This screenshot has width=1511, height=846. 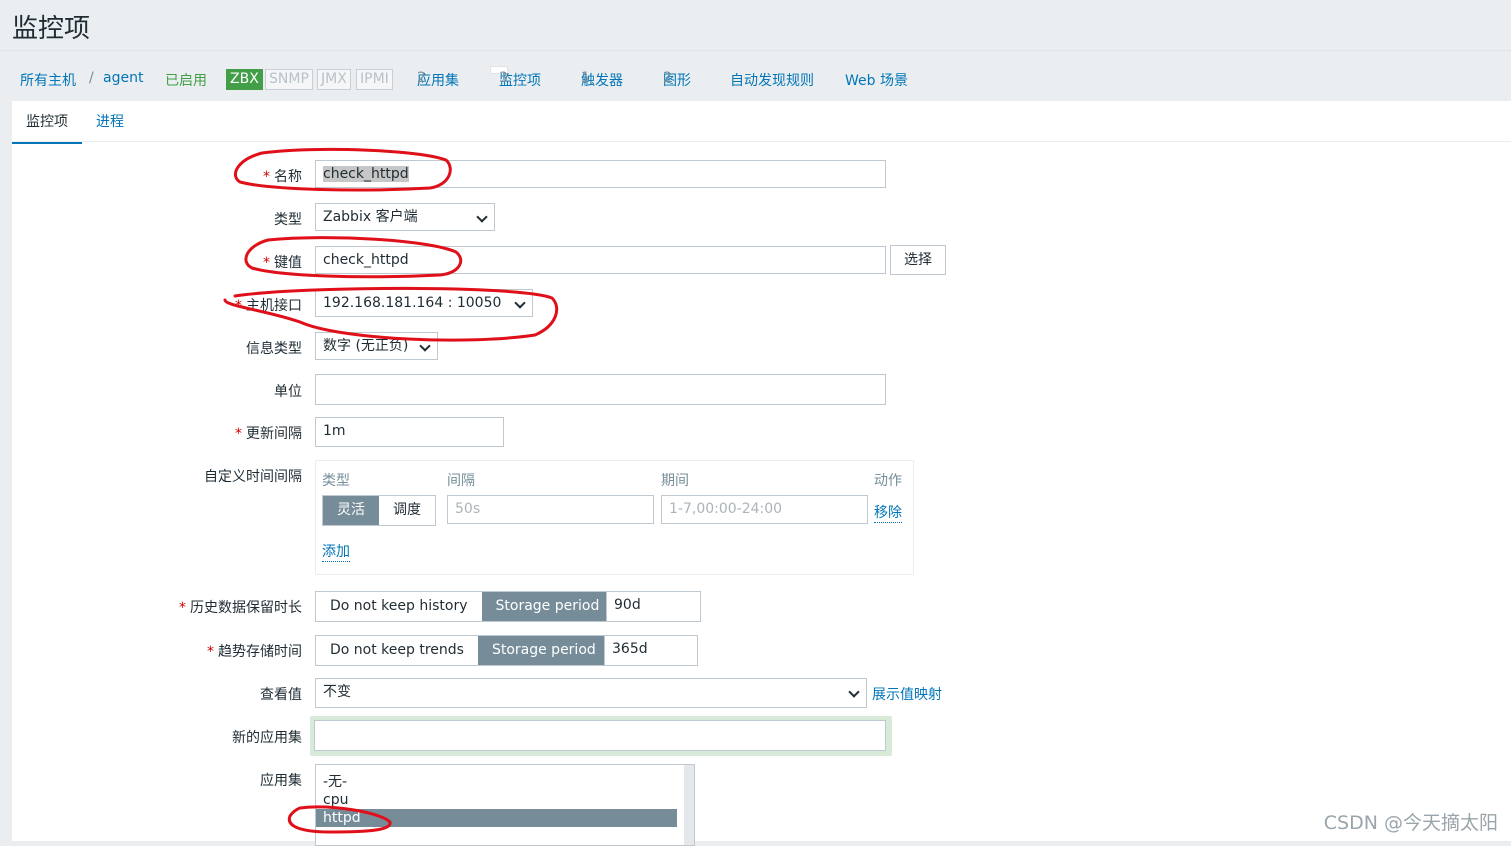 What do you see at coordinates (336, 551) in the screenshot?
I see `add-interval-link: 添加` at bounding box center [336, 551].